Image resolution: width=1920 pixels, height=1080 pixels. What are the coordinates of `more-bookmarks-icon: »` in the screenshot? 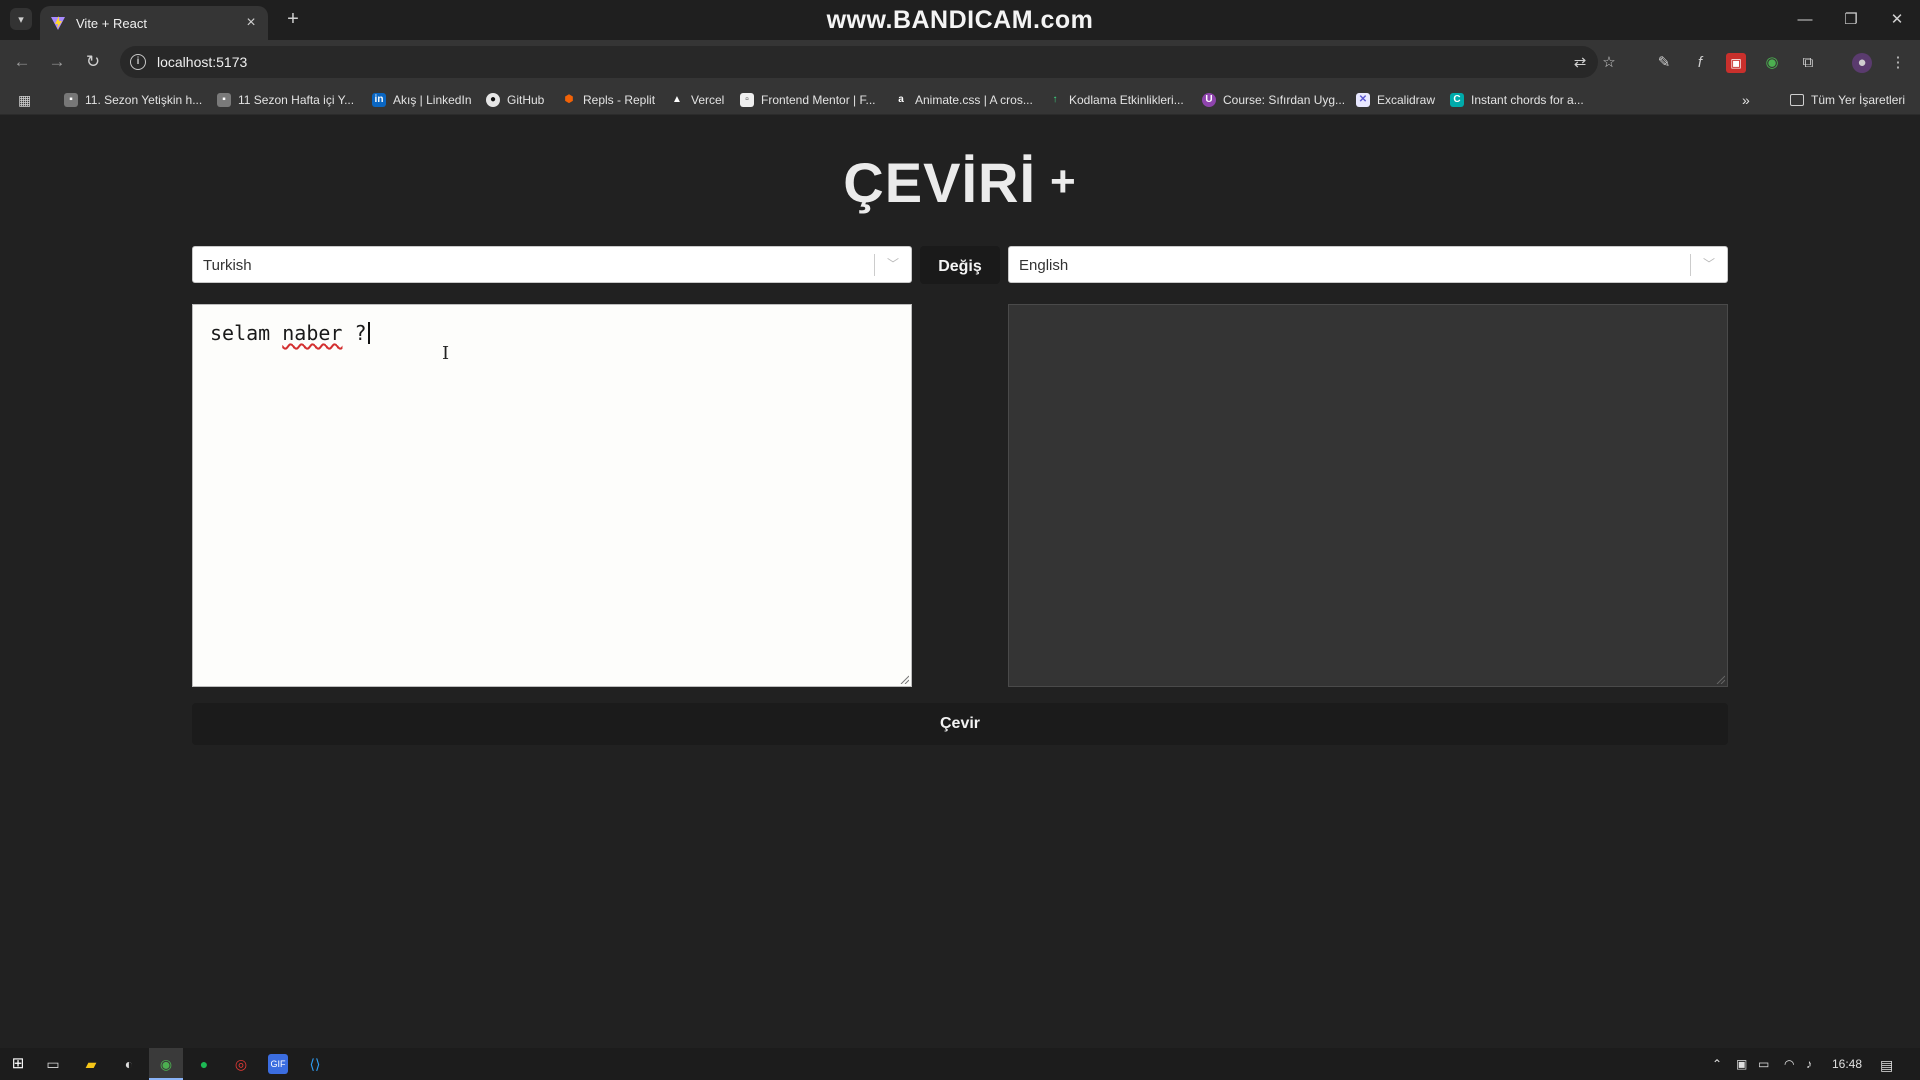 It's located at (1746, 100).